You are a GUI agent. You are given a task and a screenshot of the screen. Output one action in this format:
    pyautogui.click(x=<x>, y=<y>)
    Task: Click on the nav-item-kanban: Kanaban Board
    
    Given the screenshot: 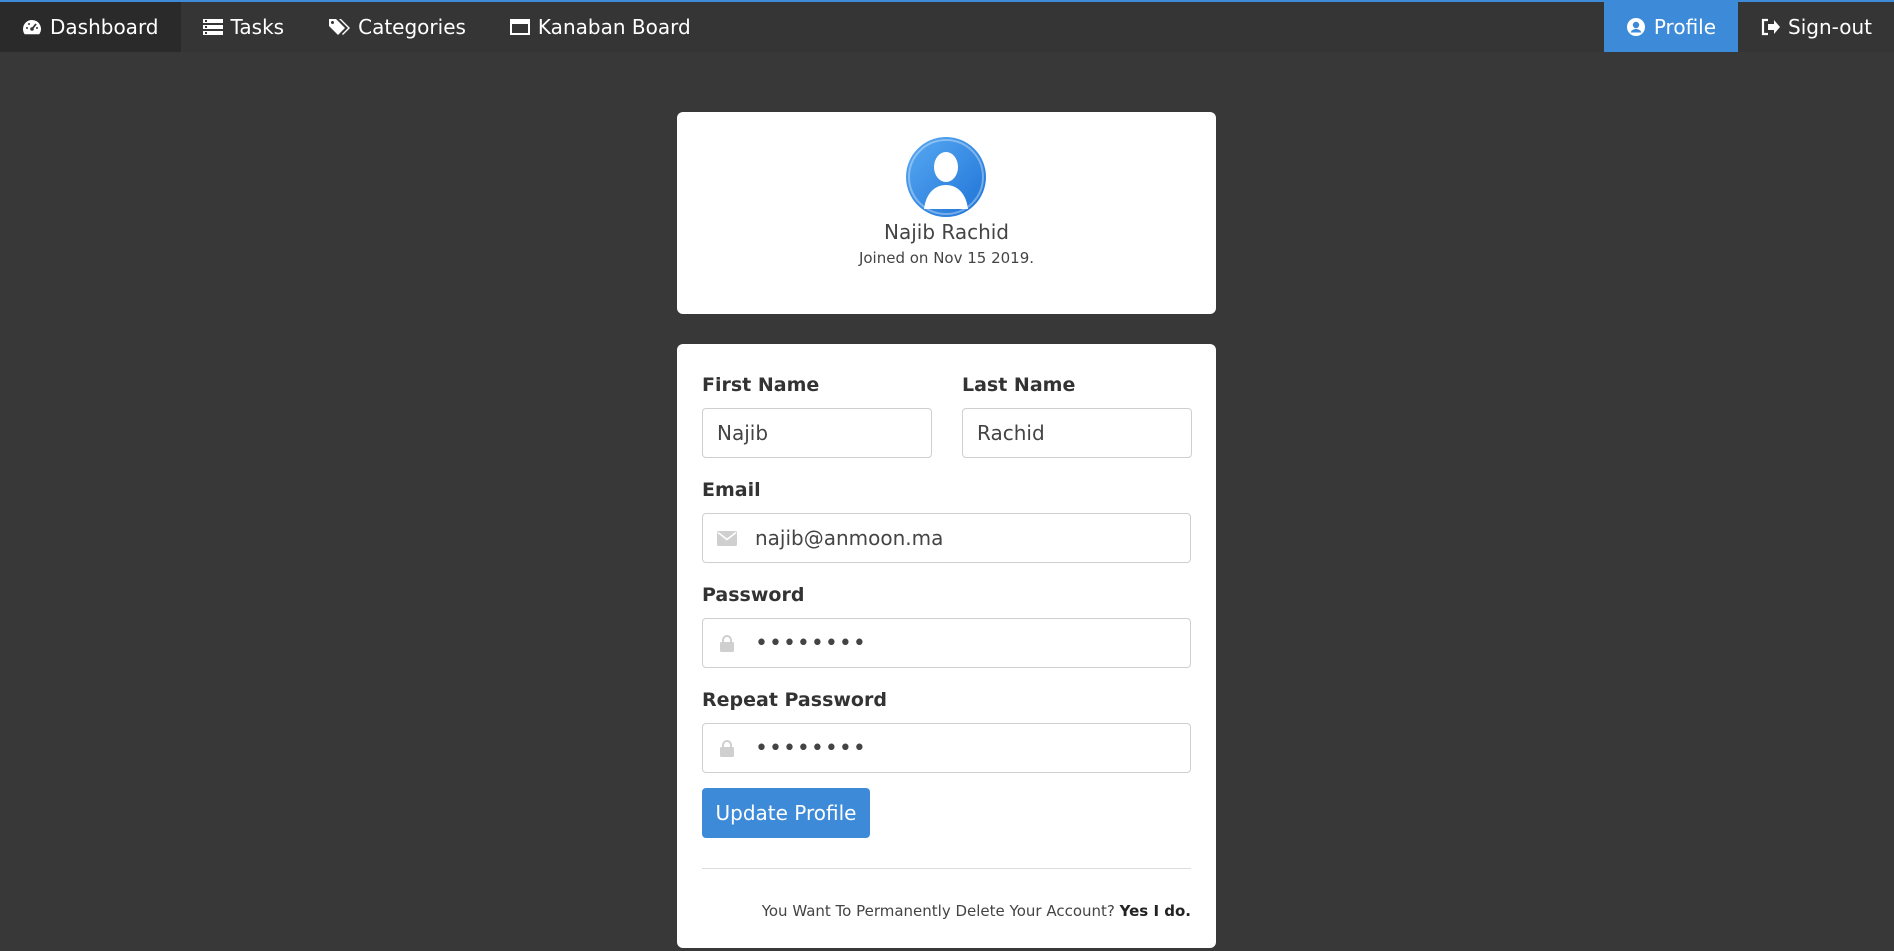 What is the action you would take?
    pyautogui.click(x=600, y=27)
    